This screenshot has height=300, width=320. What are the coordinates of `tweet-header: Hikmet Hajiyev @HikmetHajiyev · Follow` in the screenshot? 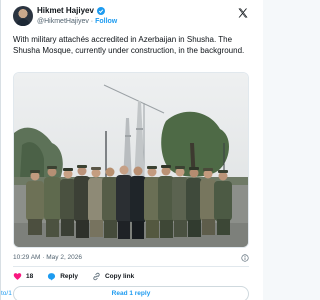 It's located at (133, 18).